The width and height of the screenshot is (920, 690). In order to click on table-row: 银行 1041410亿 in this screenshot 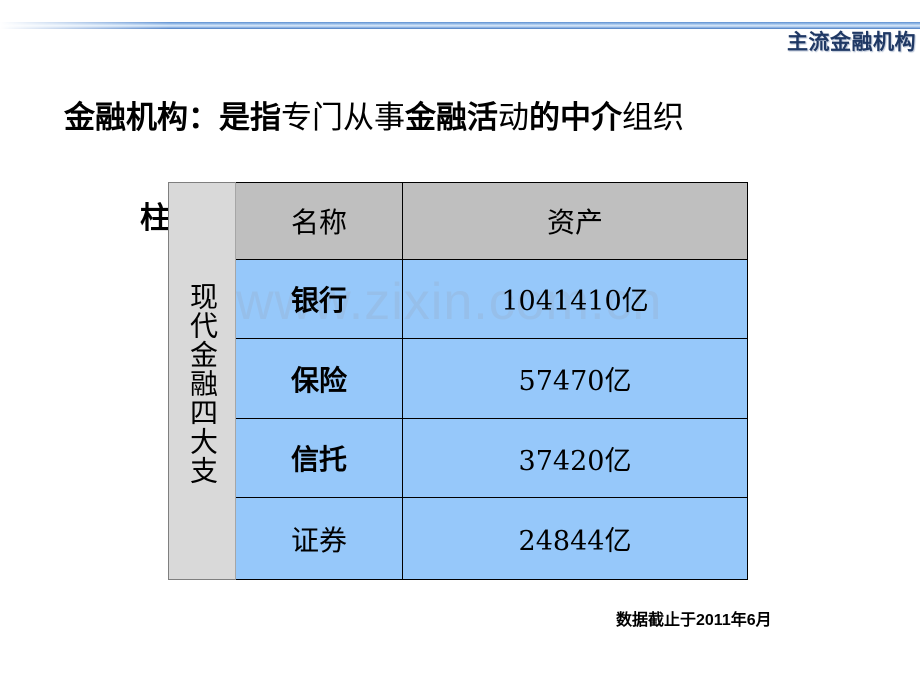, I will do `click(491, 298)`.